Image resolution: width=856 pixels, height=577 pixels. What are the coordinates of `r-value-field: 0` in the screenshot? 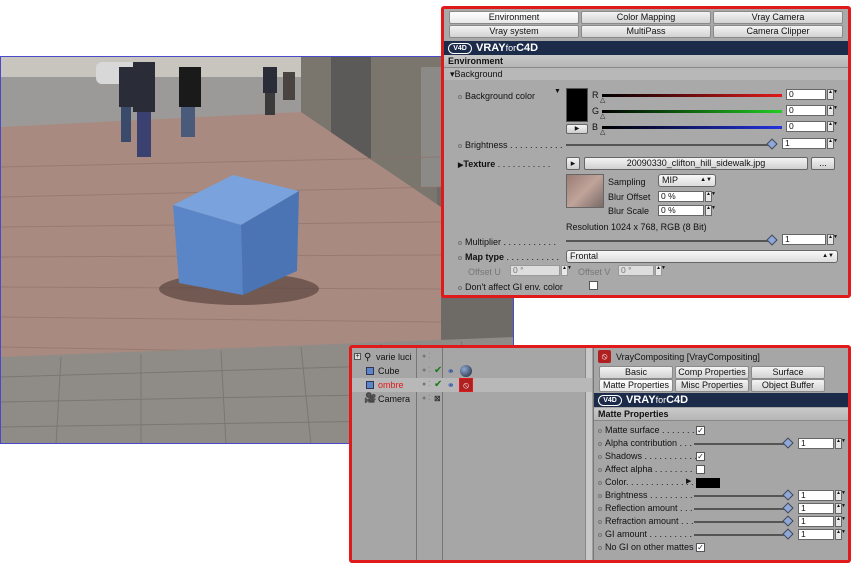 It's located at (806, 94).